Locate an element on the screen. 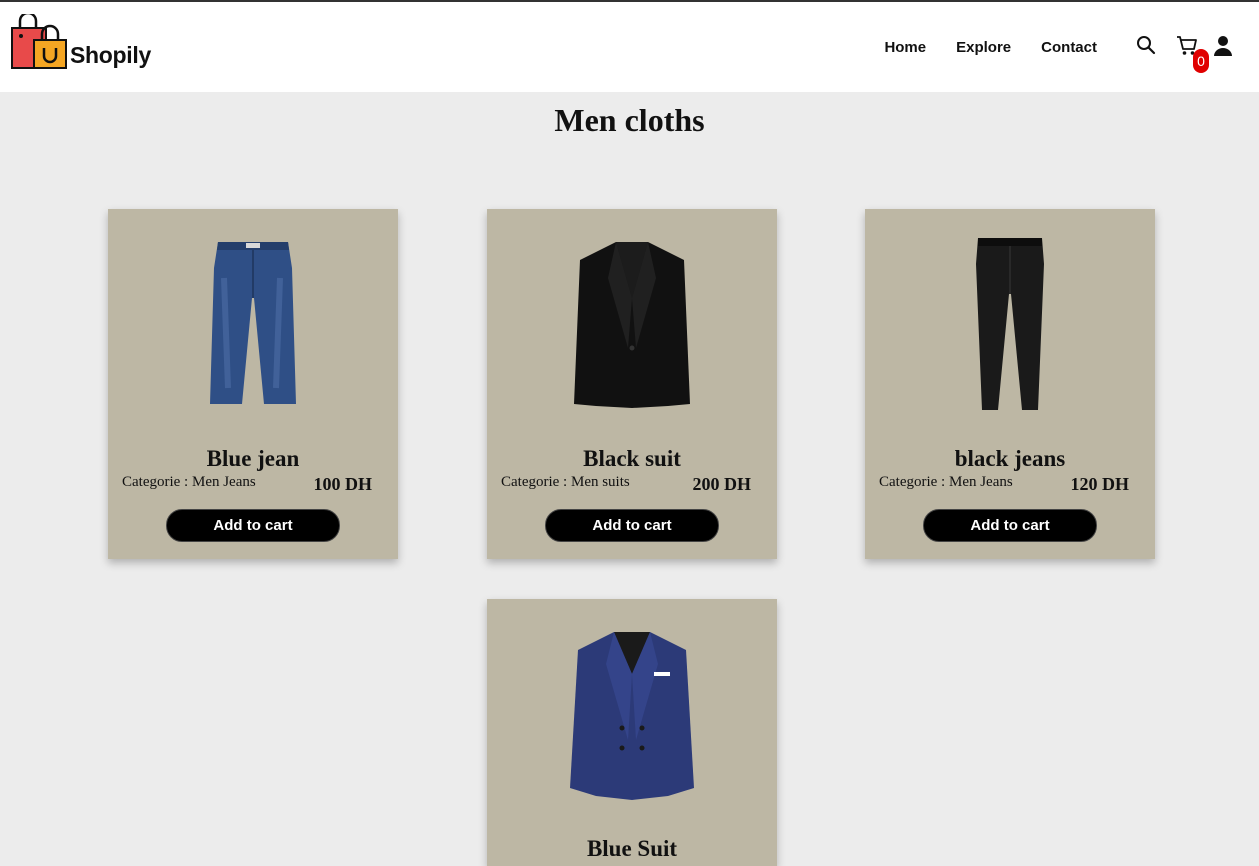 The width and height of the screenshot is (1259, 866). main-nav: Home Explore Contact is located at coordinates (990, 49).